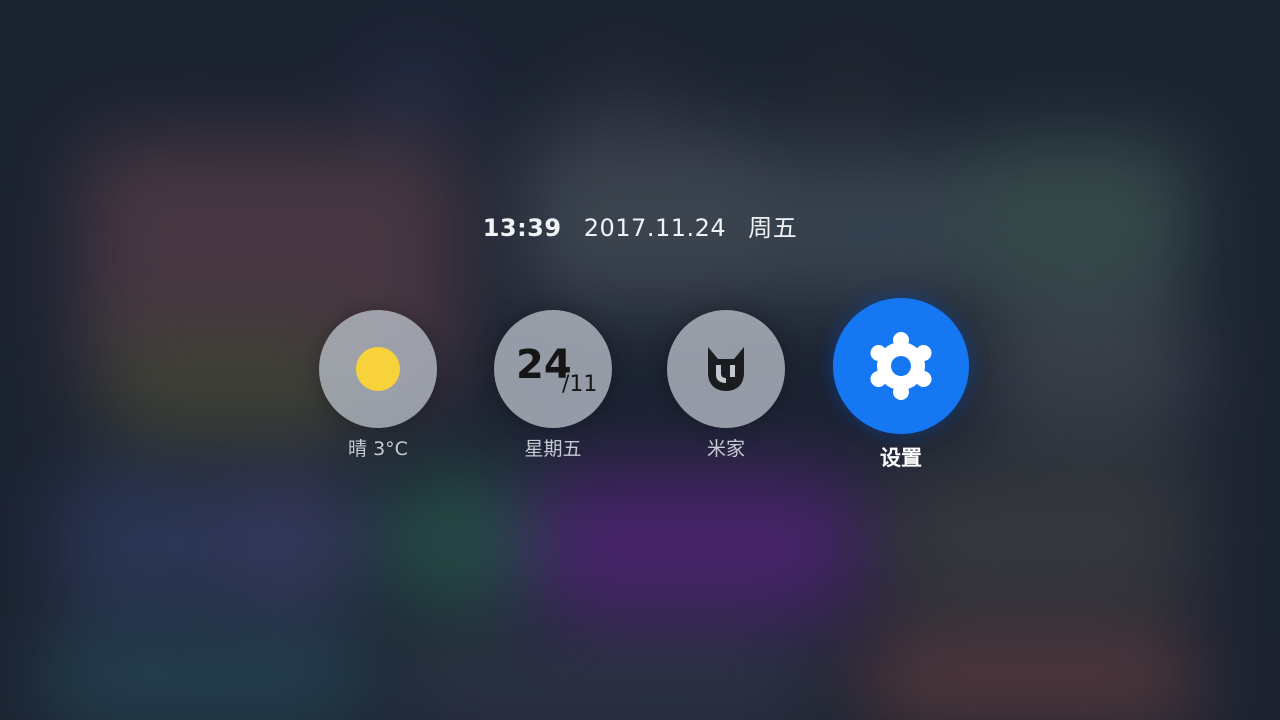  Describe the element at coordinates (522, 228) in the screenshot. I see `clock-time: 13:39` at that location.